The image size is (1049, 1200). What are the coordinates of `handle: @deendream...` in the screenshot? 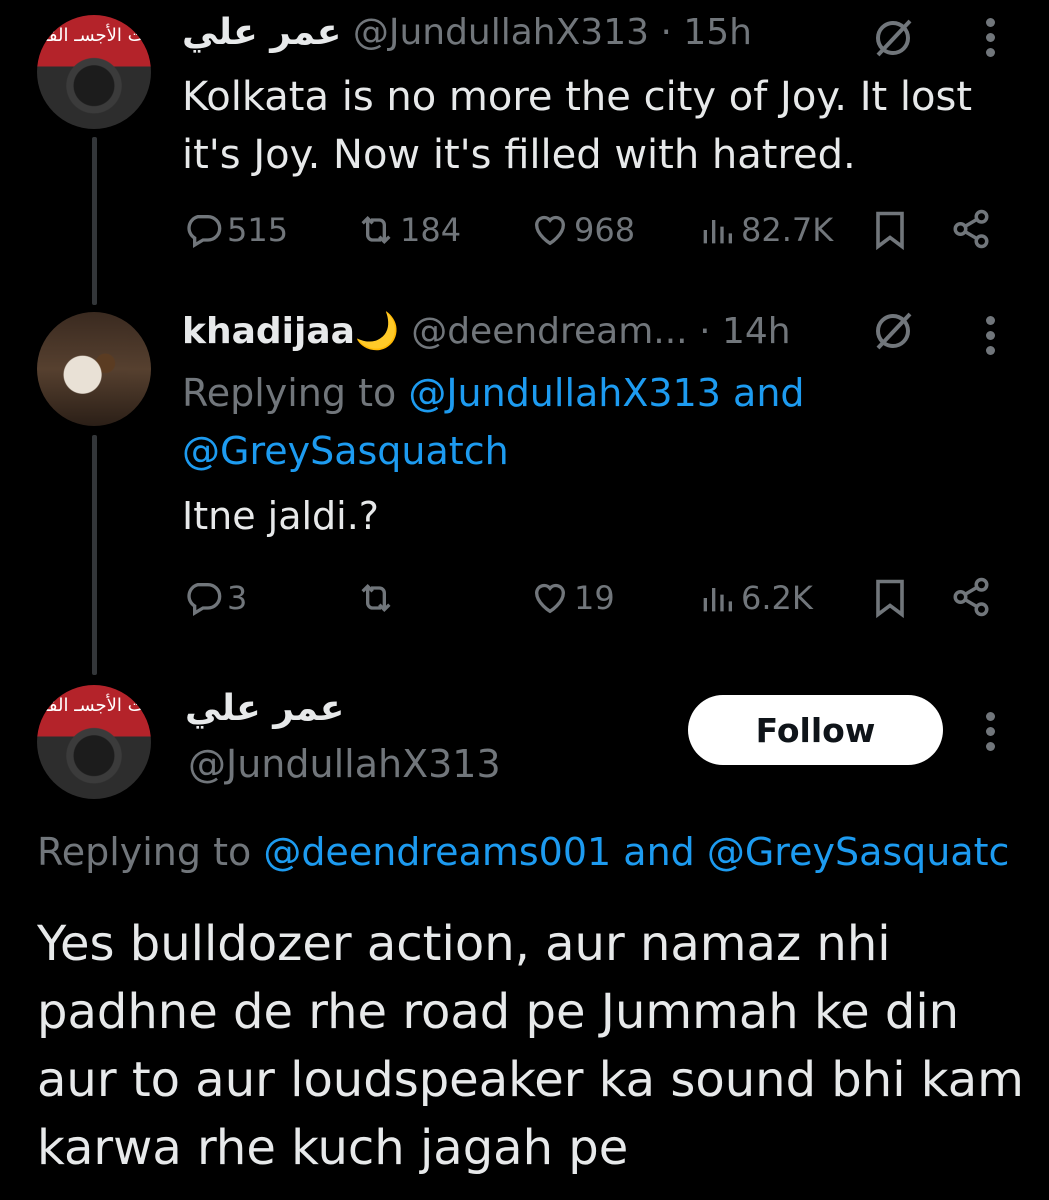 It's located at (549, 331).